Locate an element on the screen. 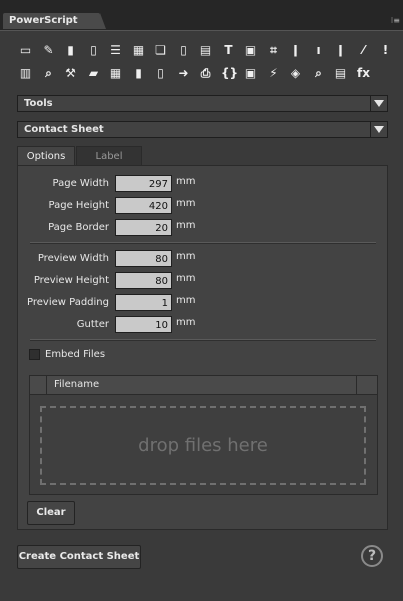  category-dropdown: Tools is located at coordinates (202, 103).